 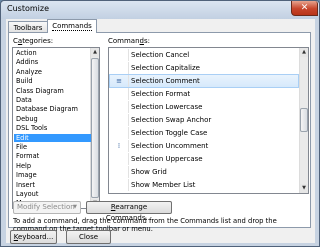 I want to click on window-title: Customize, so click(x=28, y=8).